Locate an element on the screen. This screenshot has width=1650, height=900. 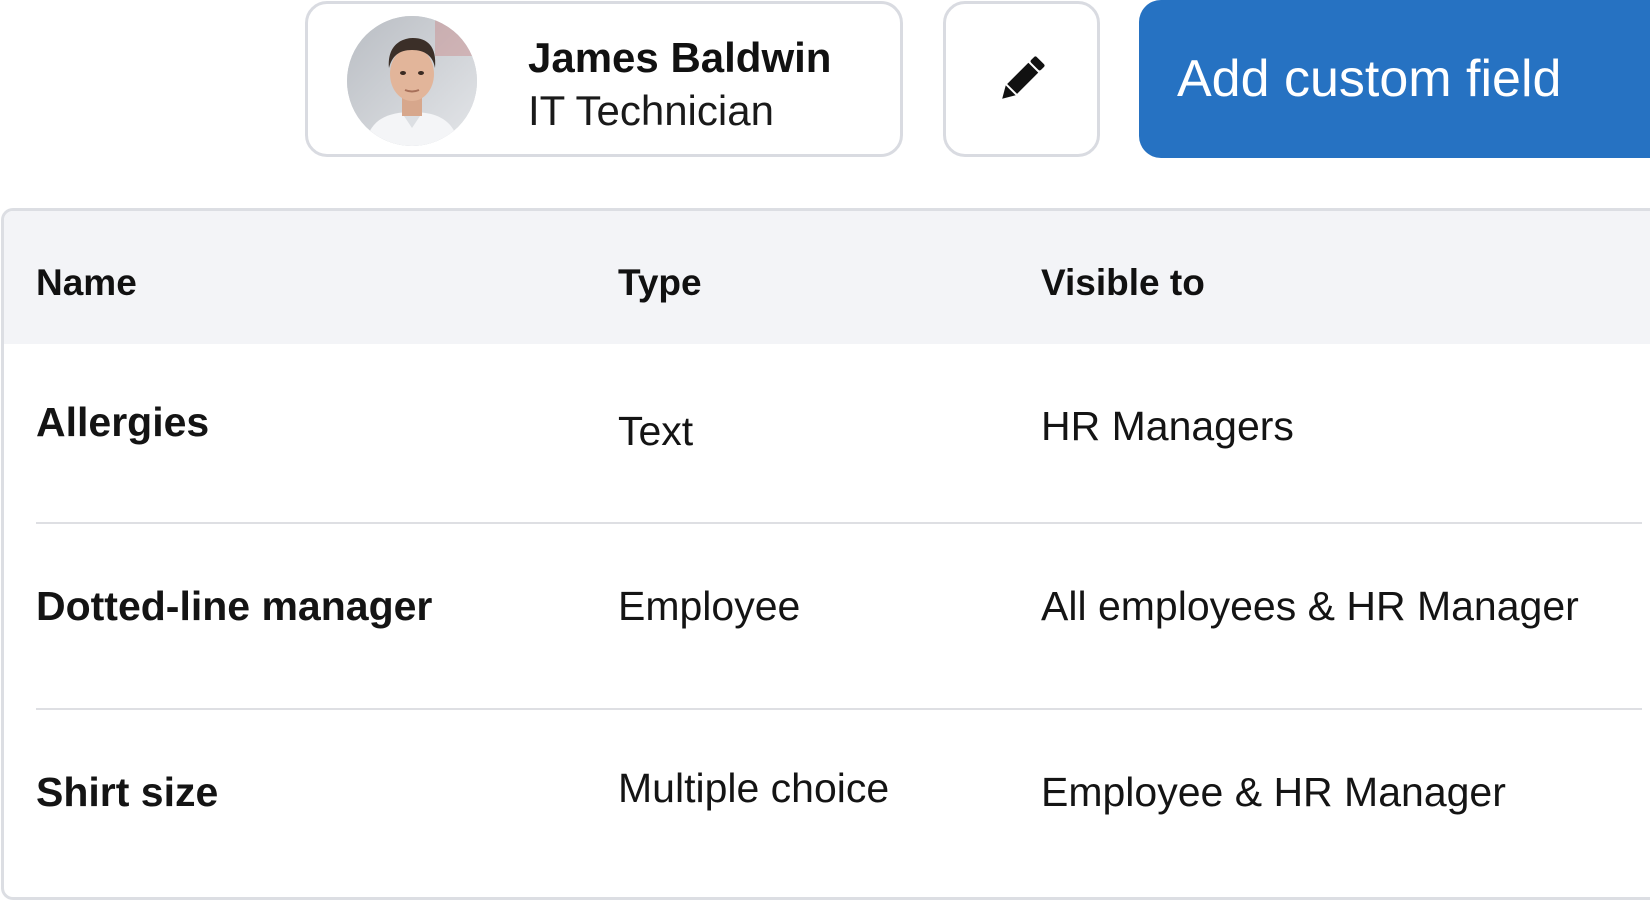
field-name: Shirt size is located at coordinates (127, 792).